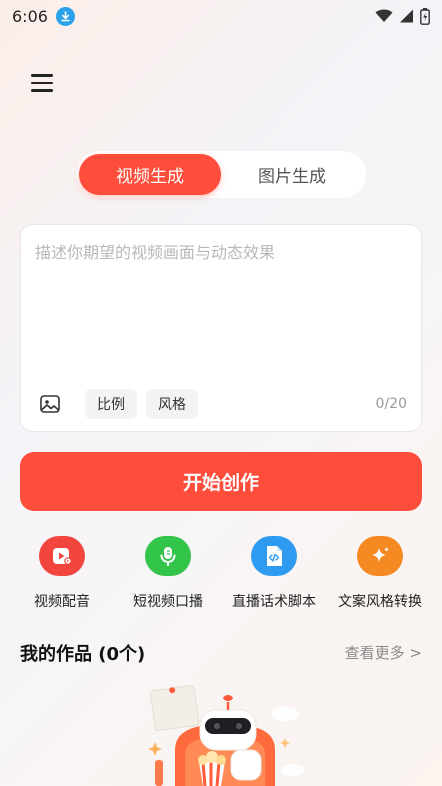 The height and width of the screenshot is (786, 442). I want to click on status-bar: 6:06, so click(221, 16).